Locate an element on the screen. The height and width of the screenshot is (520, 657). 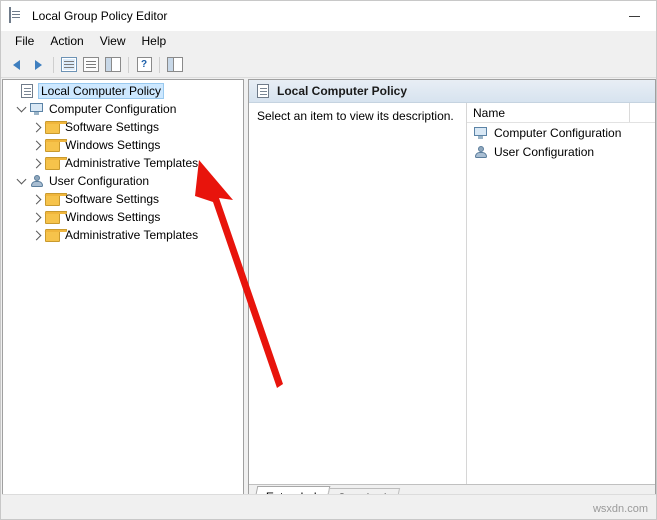
tree-item-user-windows-settings: Windows Settings is located at coordinates (123, 217).